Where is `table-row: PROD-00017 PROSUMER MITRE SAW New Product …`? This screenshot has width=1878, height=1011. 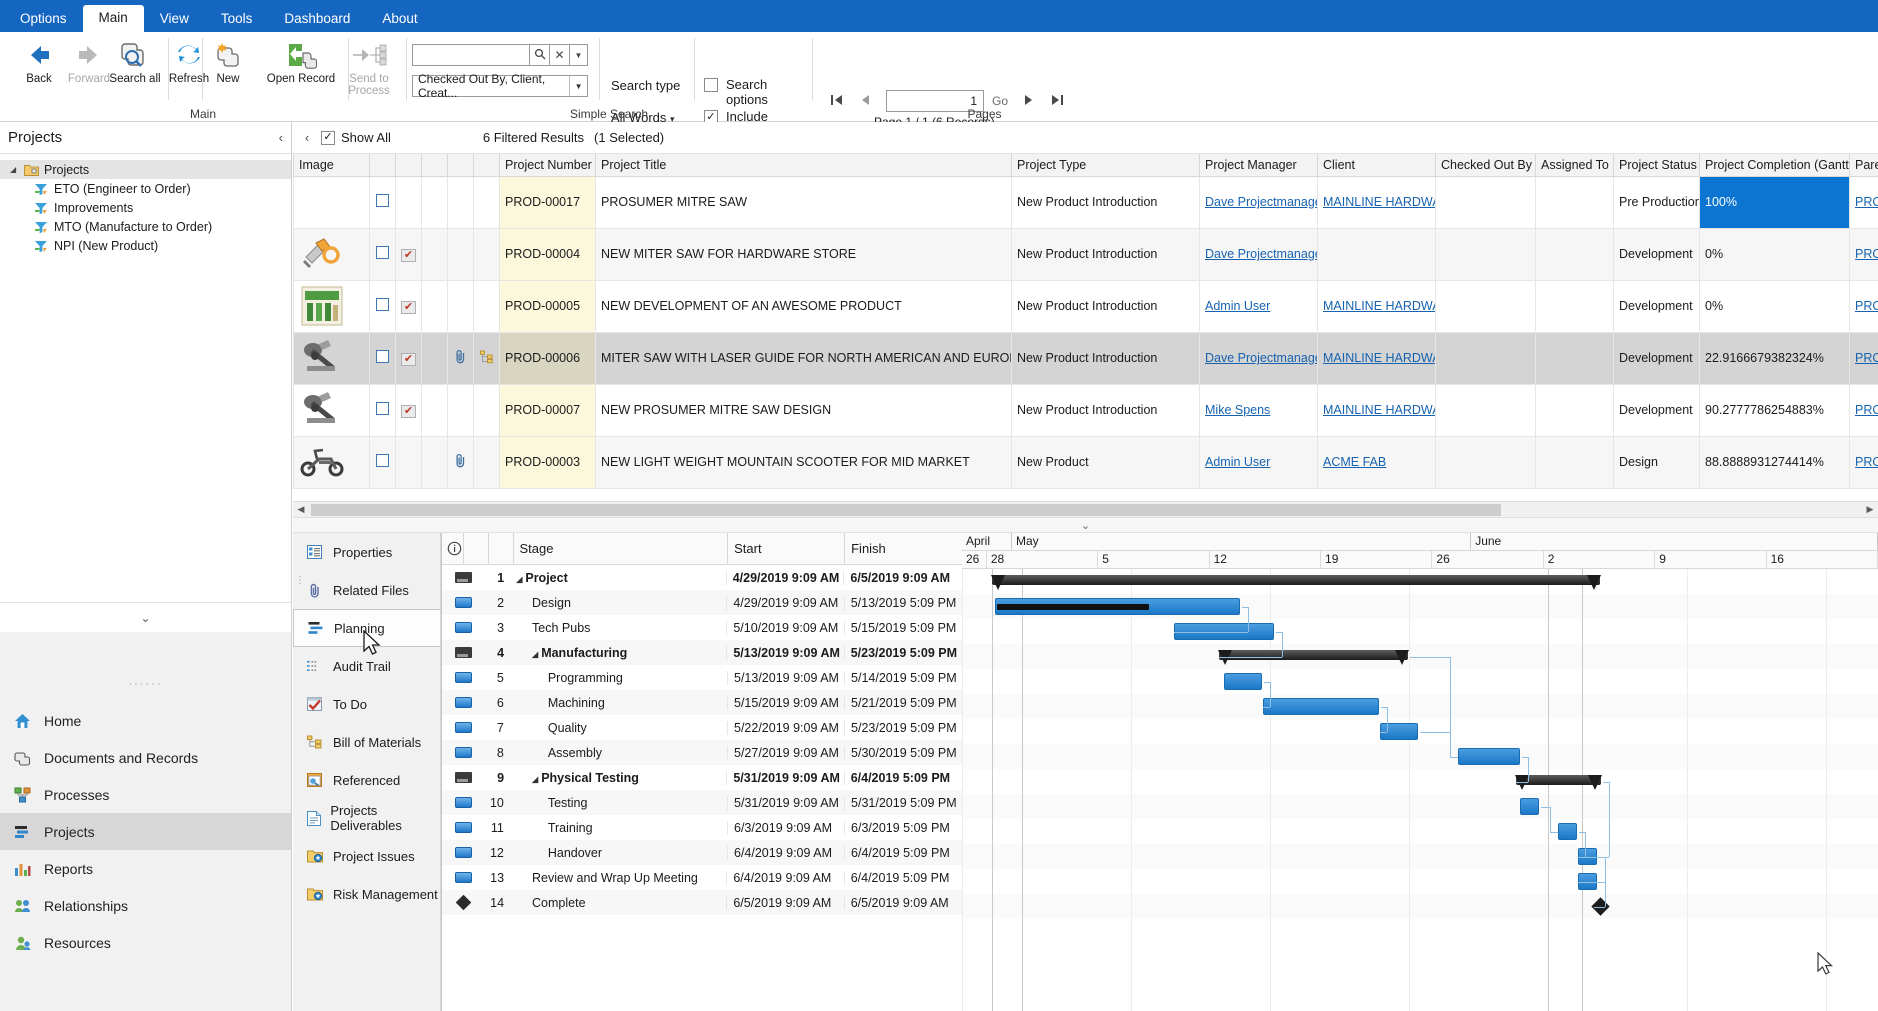 table-row: PROD-00017 PROSUMER MITRE SAW New Product … is located at coordinates (1085, 202).